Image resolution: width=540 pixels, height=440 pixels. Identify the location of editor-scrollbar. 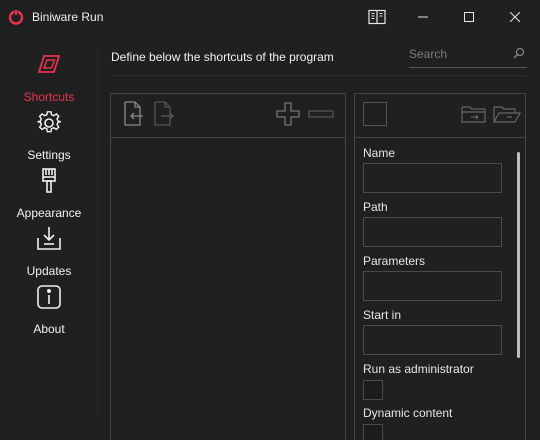
(518, 255).